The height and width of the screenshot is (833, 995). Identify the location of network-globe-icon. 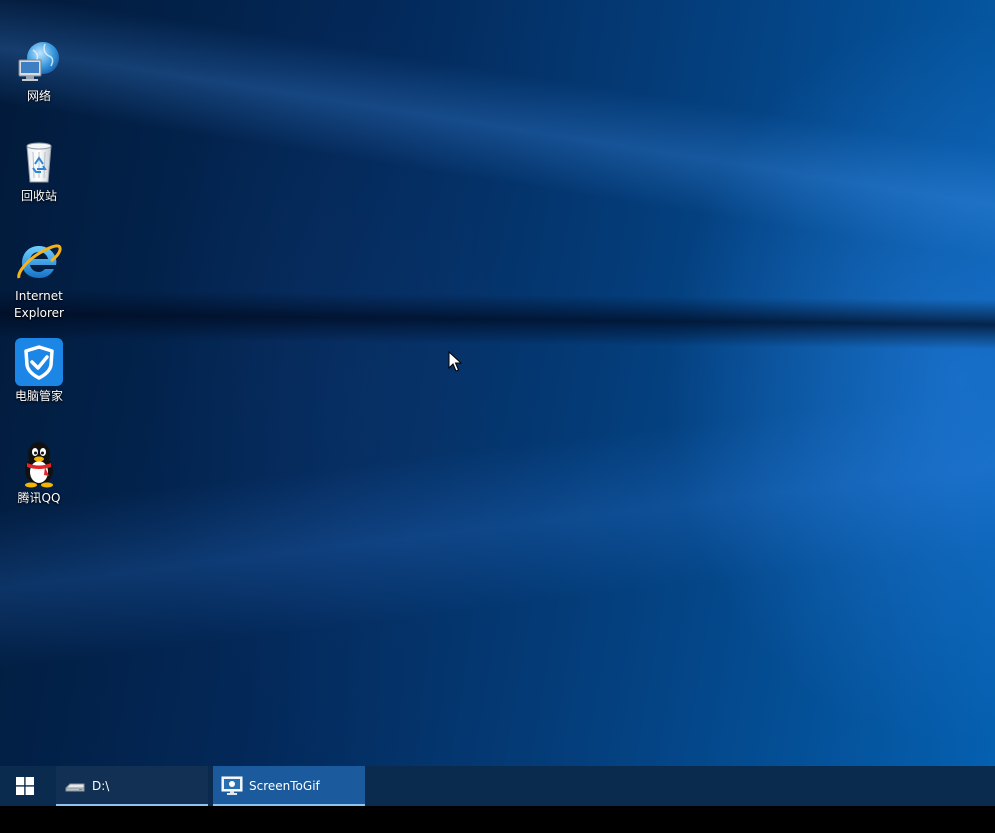
(38, 61).